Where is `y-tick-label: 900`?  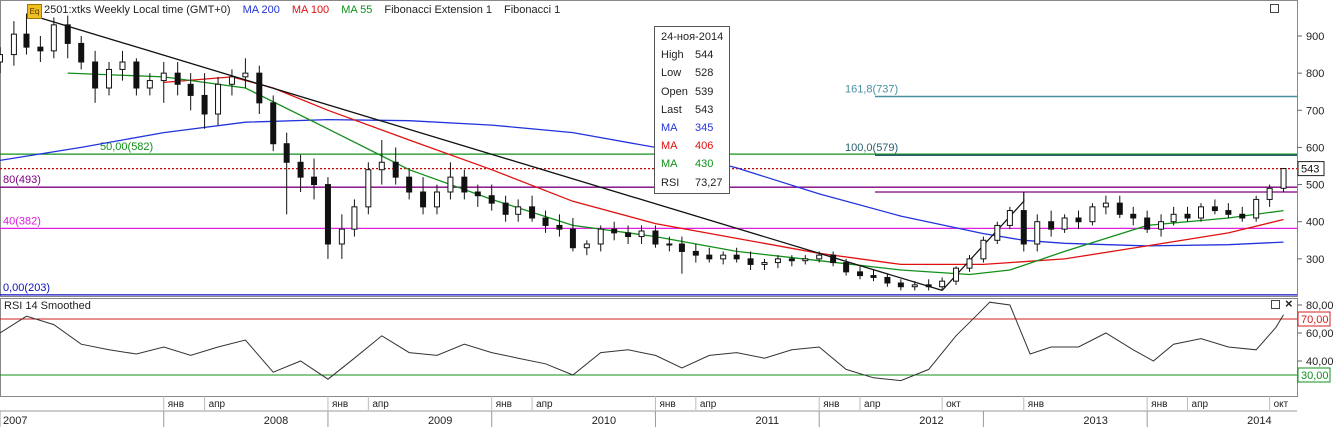 y-tick-label: 900 is located at coordinates (1315, 37).